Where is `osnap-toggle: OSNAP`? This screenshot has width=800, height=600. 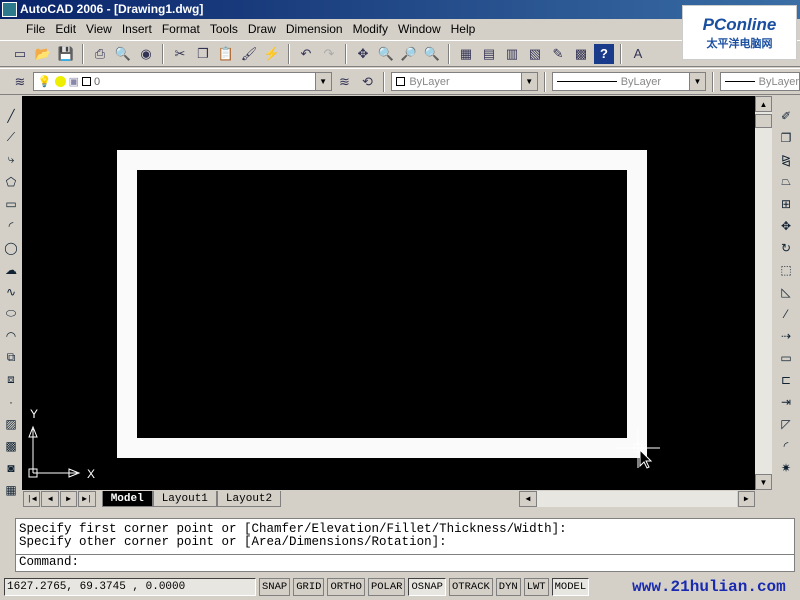
osnap-toggle: OSNAP is located at coordinates (427, 587).